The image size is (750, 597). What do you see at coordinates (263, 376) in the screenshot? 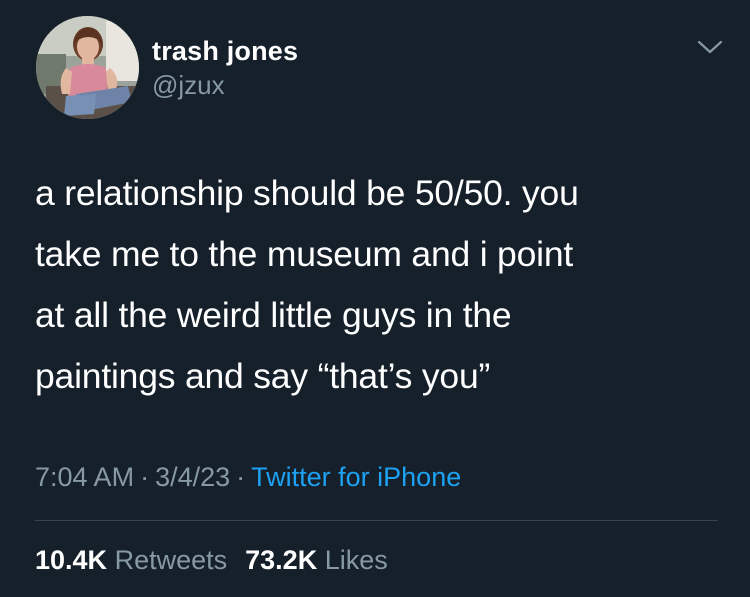
I see `tweet-text-line: paintings and say “that’s you”` at bounding box center [263, 376].